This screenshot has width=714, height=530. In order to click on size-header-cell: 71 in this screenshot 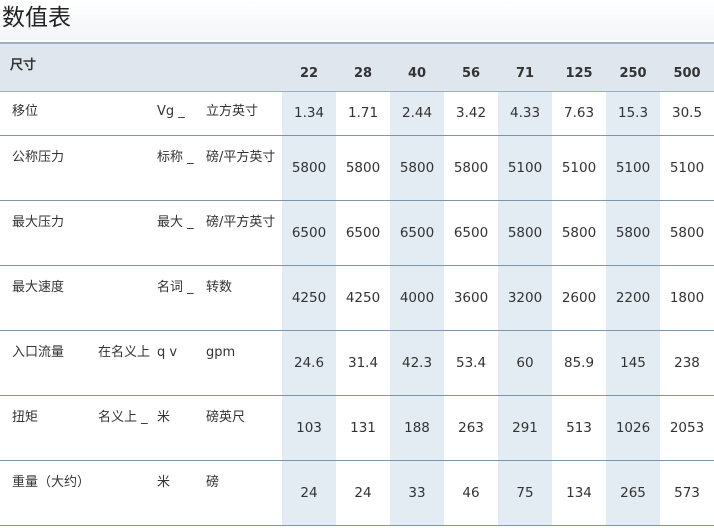, I will do `click(525, 73)`.